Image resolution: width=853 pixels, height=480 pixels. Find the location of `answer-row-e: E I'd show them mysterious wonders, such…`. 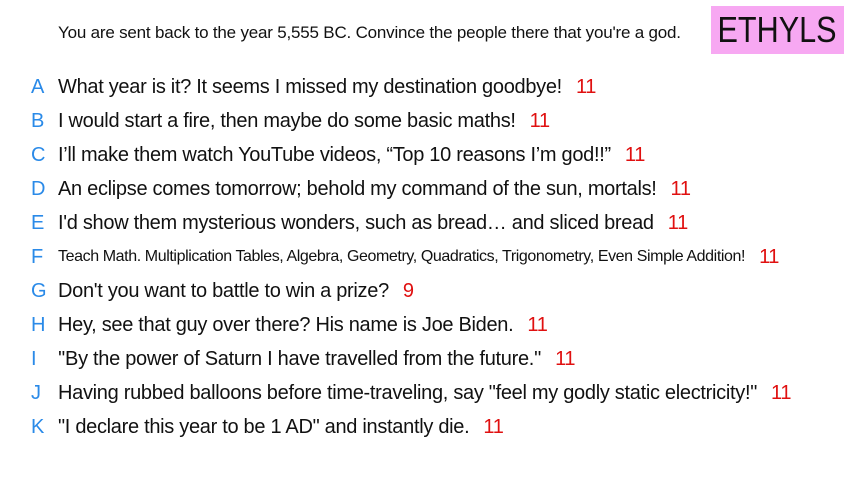

answer-row-e: E I'd show them mysterious wonders, such… is located at coordinates (426, 223).